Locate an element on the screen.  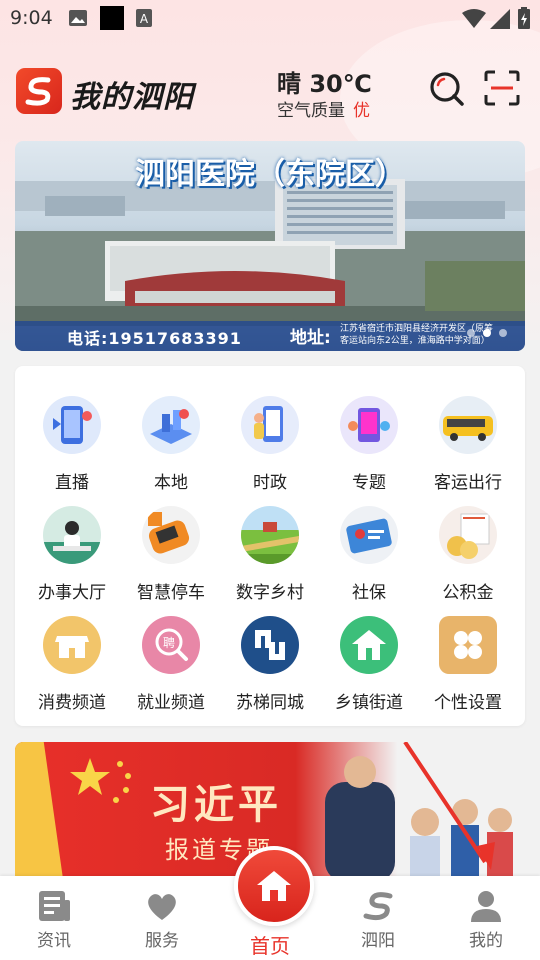
air-quality-value: 优 is located at coordinates (361, 111).